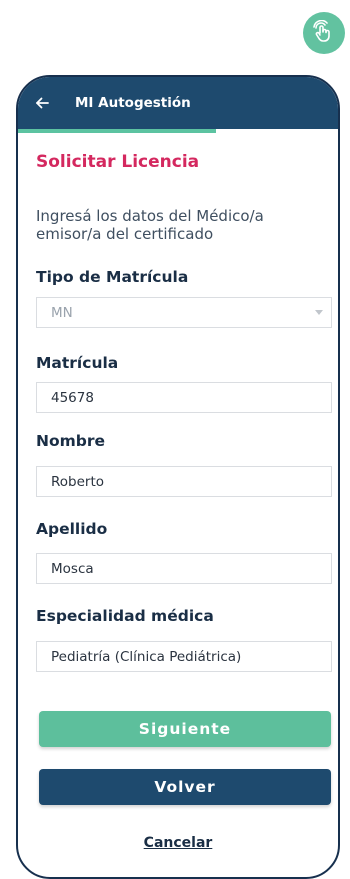  What do you see at coordinates (184, 568) in the screenshot?
I see `apellido-input: Mosca` at bounding box center [184, 568].